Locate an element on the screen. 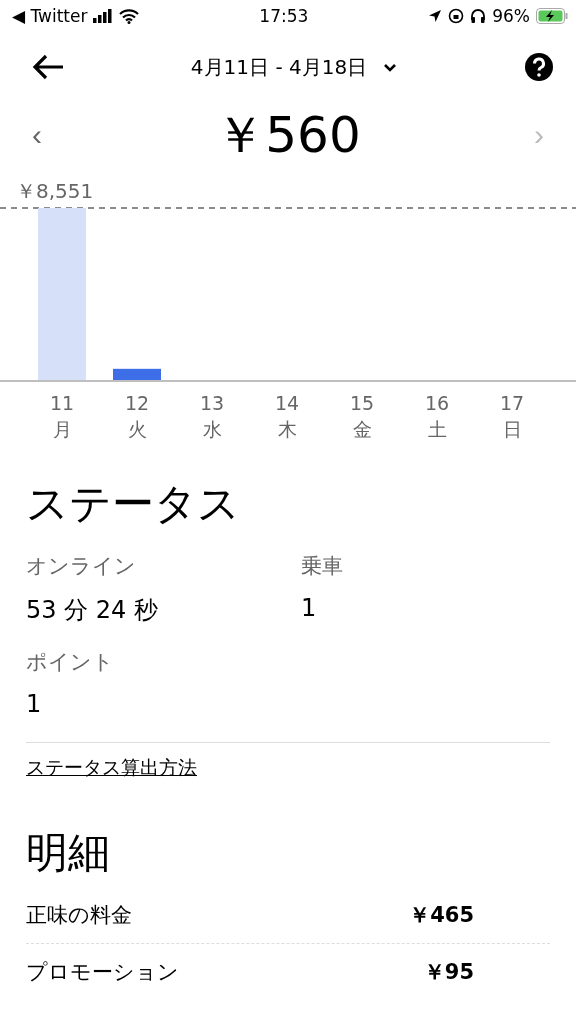 The height and width of the screenshot is (1024, 576). axis-label: 11 is located at coordinates (62, 403).